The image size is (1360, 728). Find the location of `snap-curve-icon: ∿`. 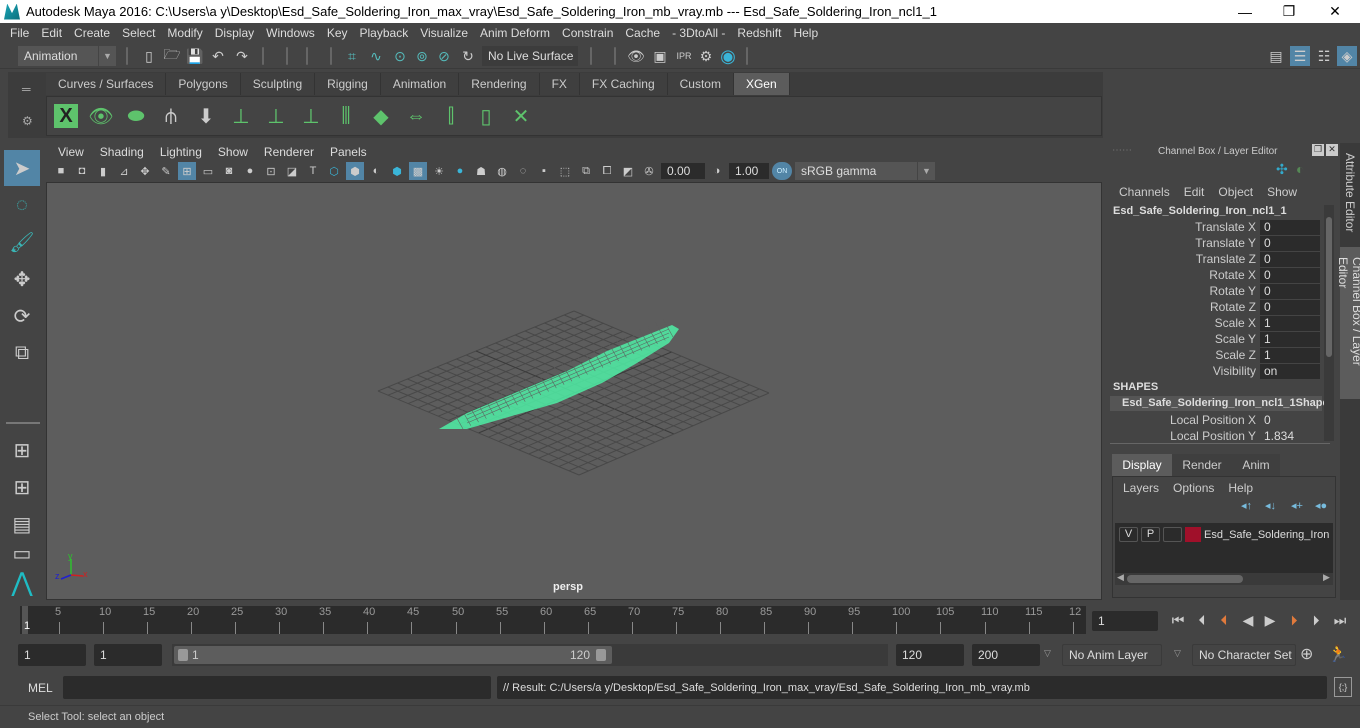

snap-curve-icon: ∿ is located at coordinates (376, 56).